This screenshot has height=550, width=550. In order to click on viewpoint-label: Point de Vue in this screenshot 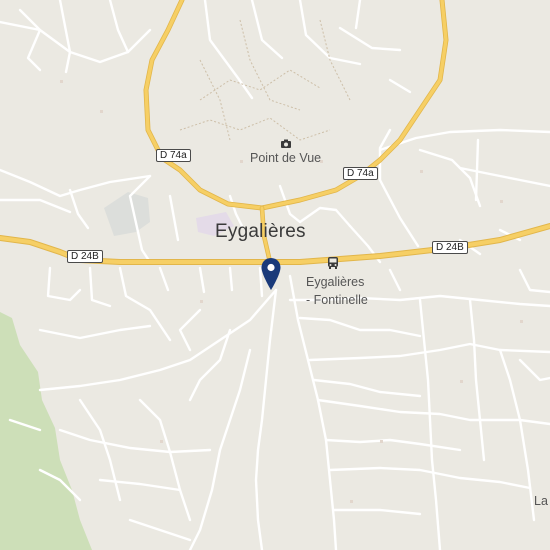, I will do `click(286, 158)`.